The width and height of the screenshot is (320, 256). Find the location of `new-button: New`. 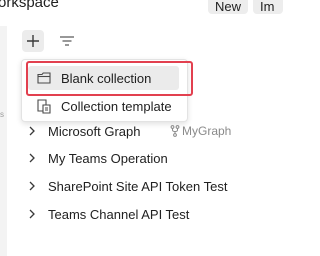

new-button: New is located at coordinates (228, 7).